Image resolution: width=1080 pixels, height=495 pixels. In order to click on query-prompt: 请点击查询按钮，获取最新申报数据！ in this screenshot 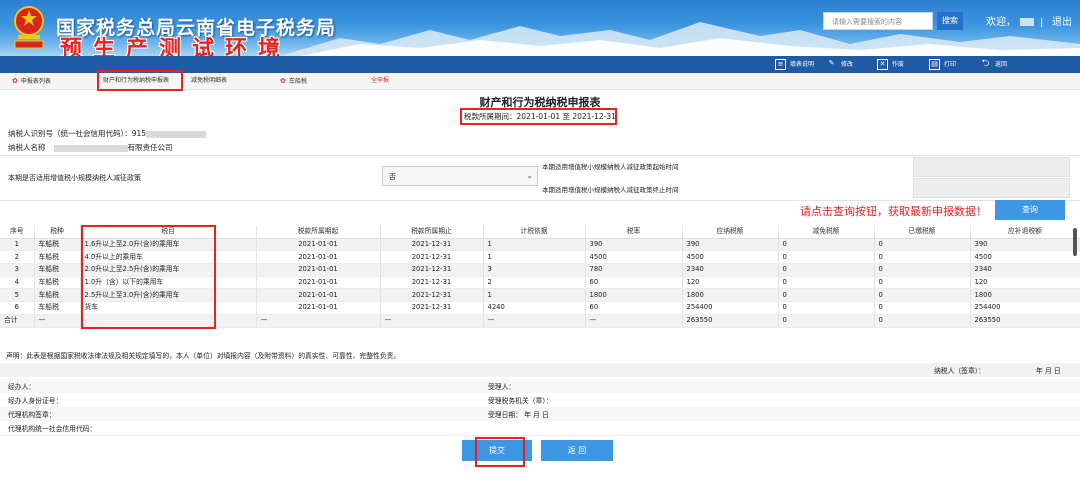, I will do `click(893, 211)`.